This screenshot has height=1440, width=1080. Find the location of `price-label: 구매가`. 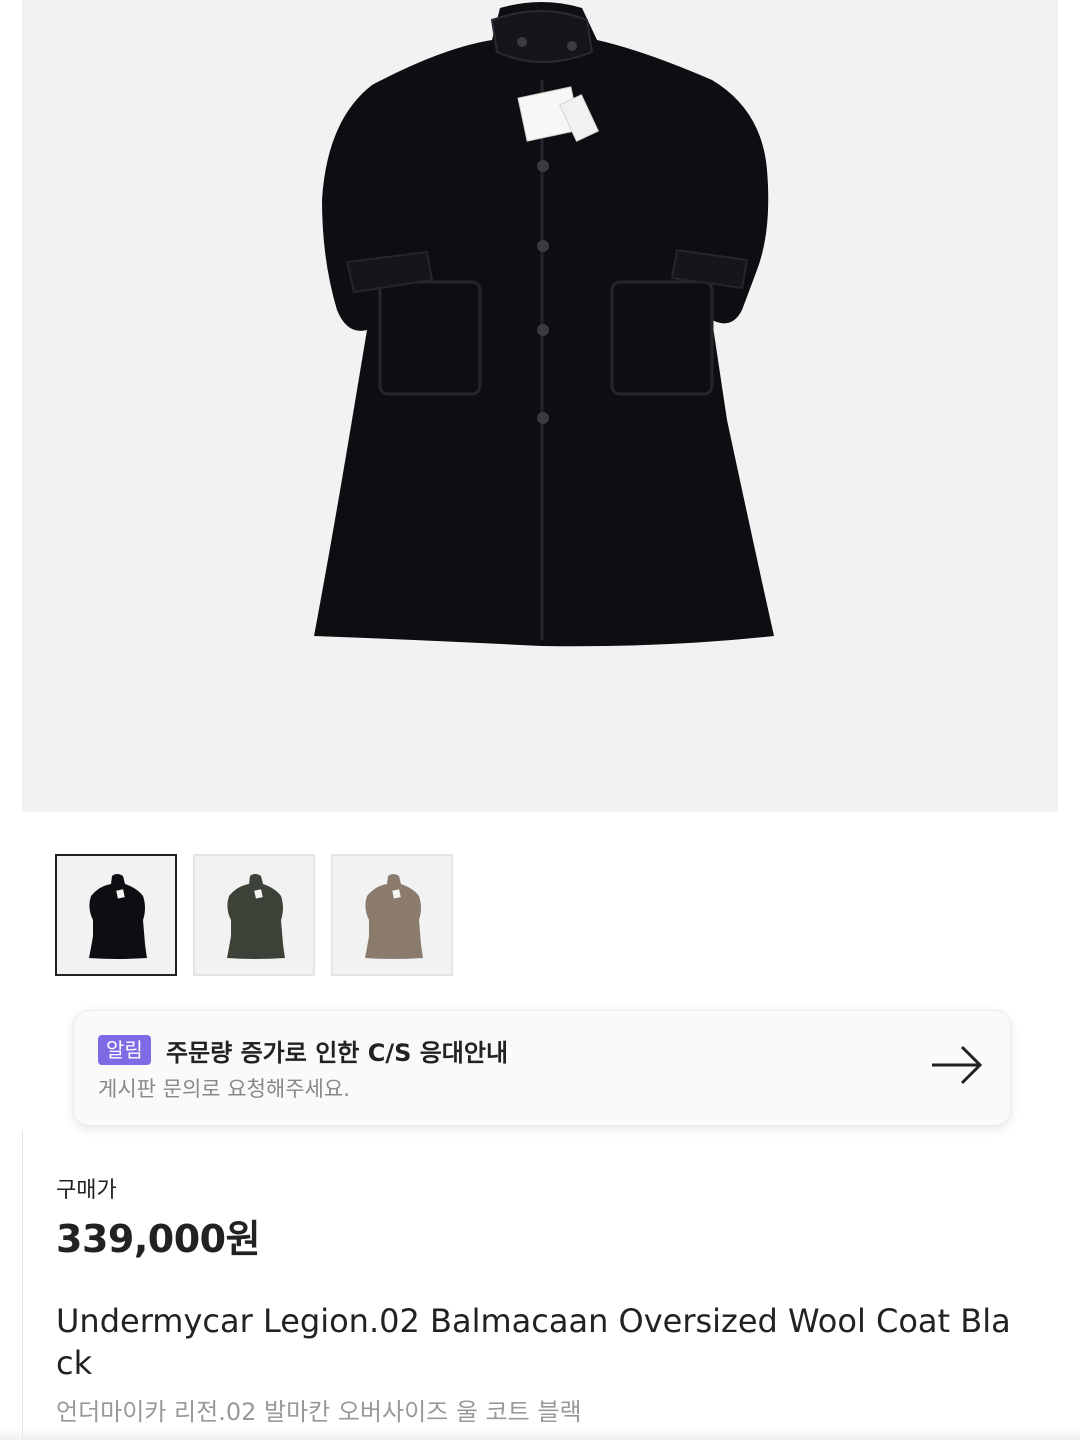

price-label: 구매가 is located at coordinates (86, 1190).